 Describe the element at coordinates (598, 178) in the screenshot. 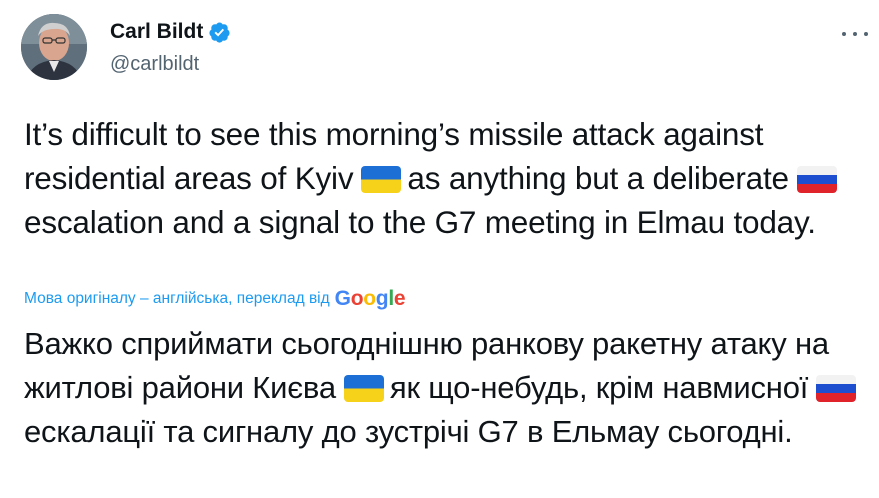

I see `tweet-text-part-2: as anything but a deliberate` at that location.